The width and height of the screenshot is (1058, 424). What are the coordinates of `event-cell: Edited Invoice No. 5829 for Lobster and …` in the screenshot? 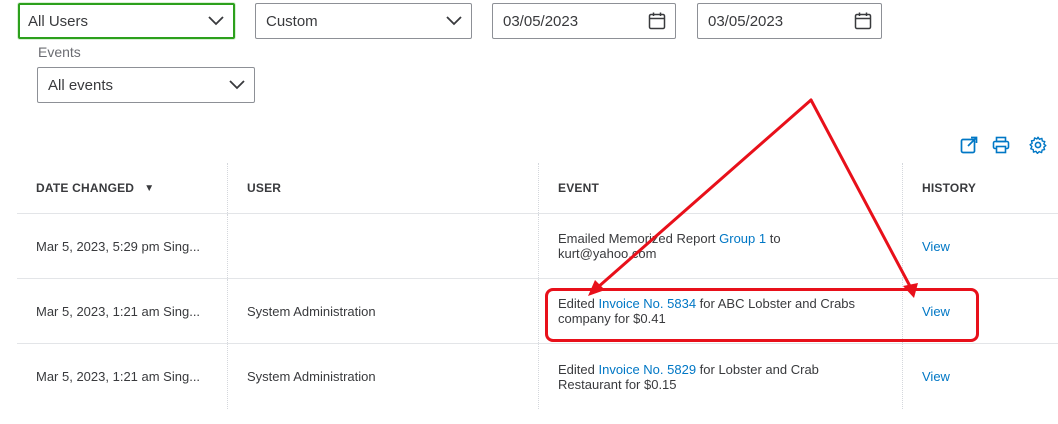 It's located at (720, 376).